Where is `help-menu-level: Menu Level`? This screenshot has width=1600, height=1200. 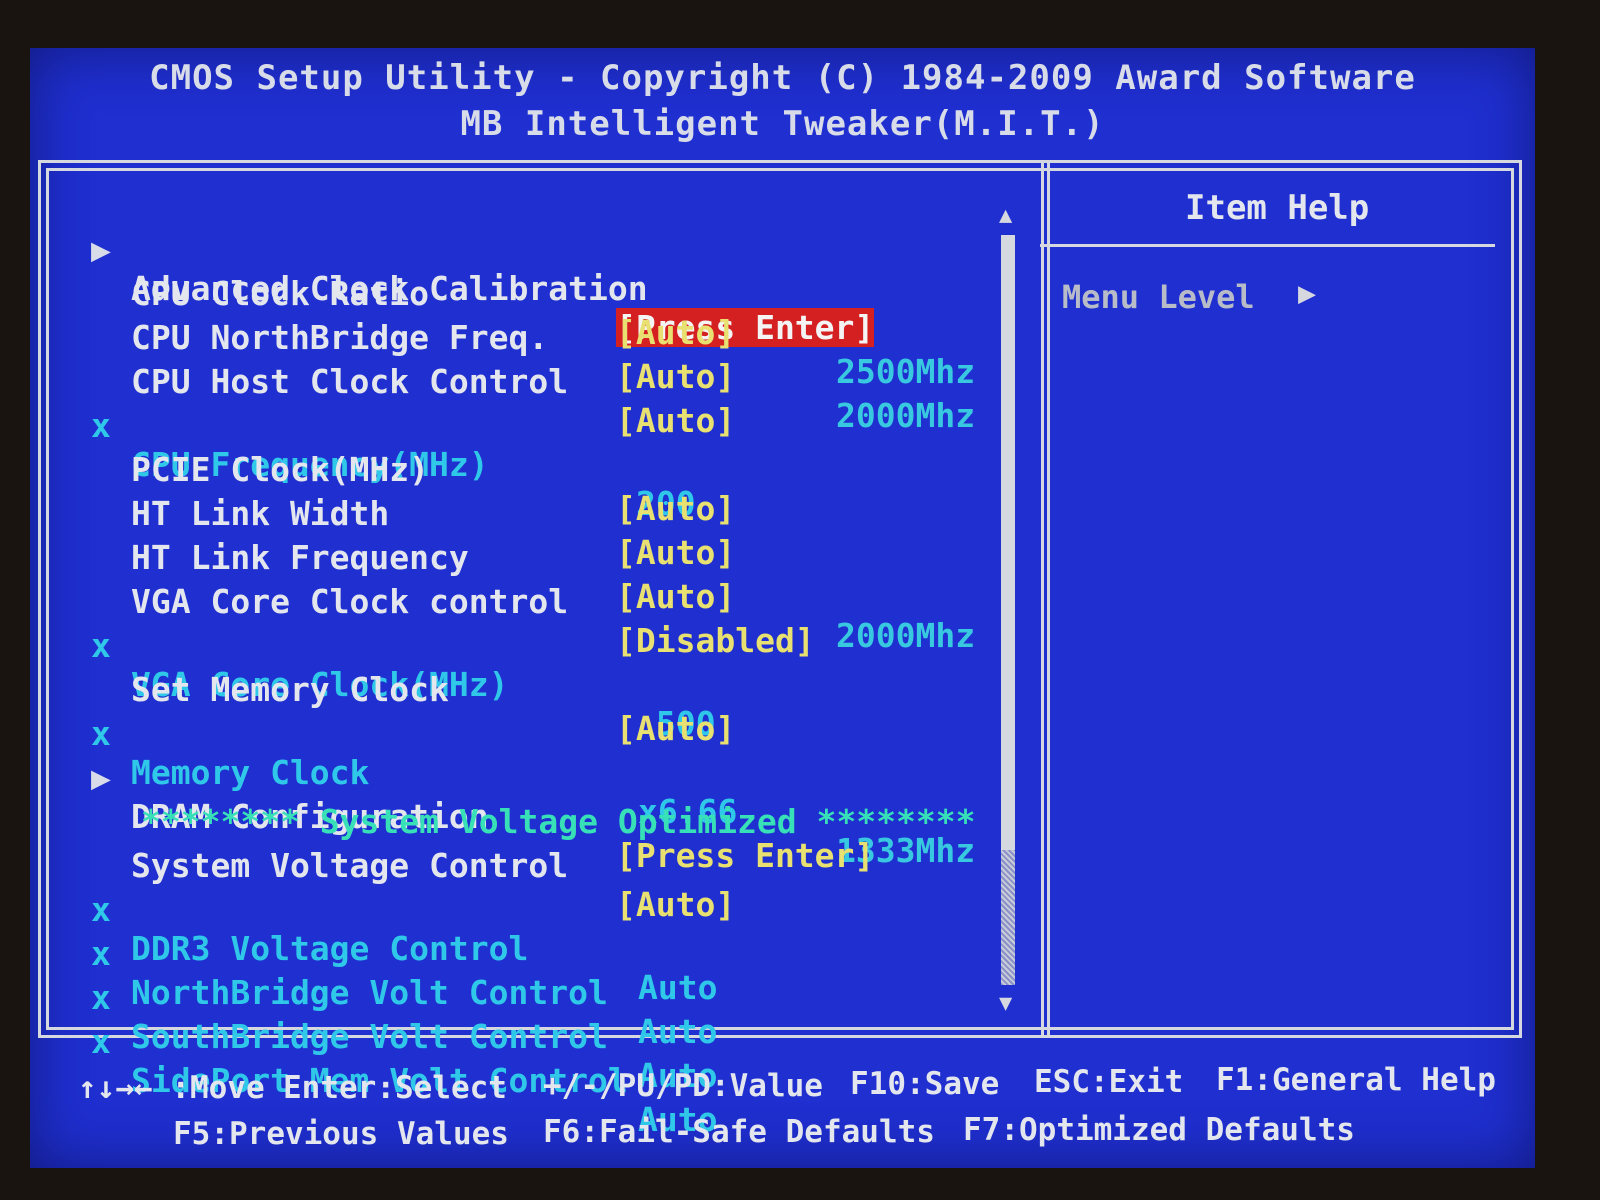 help-menu-level: Menu Level is located at coordinates (1158, 297).